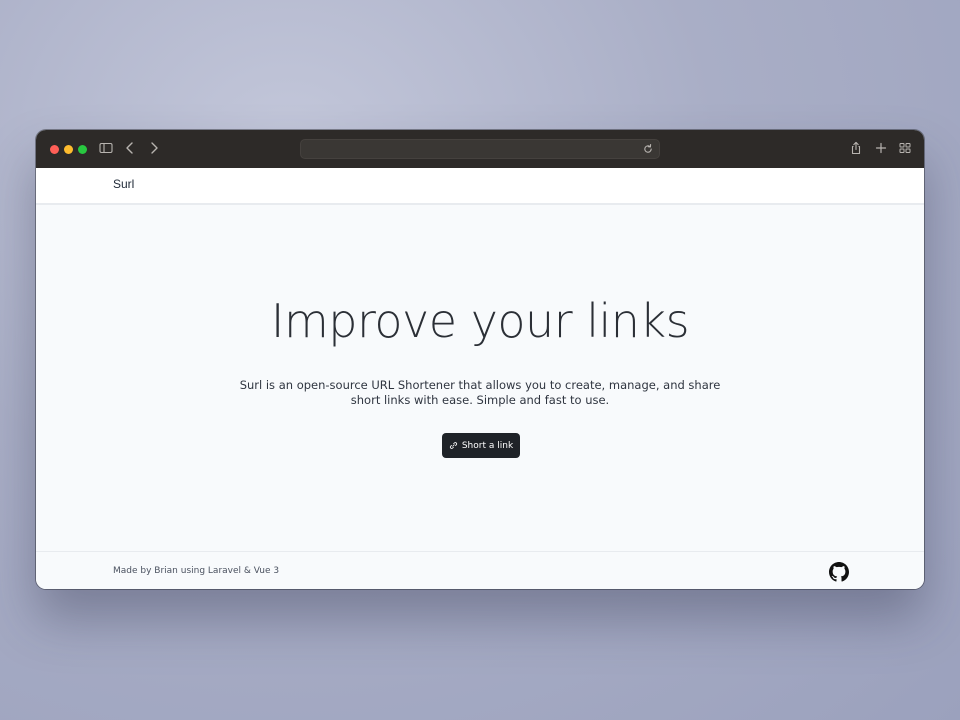  Describe the element at coordinates (106, 148) in the screenshot. I see `sidebar-icon` at that location.